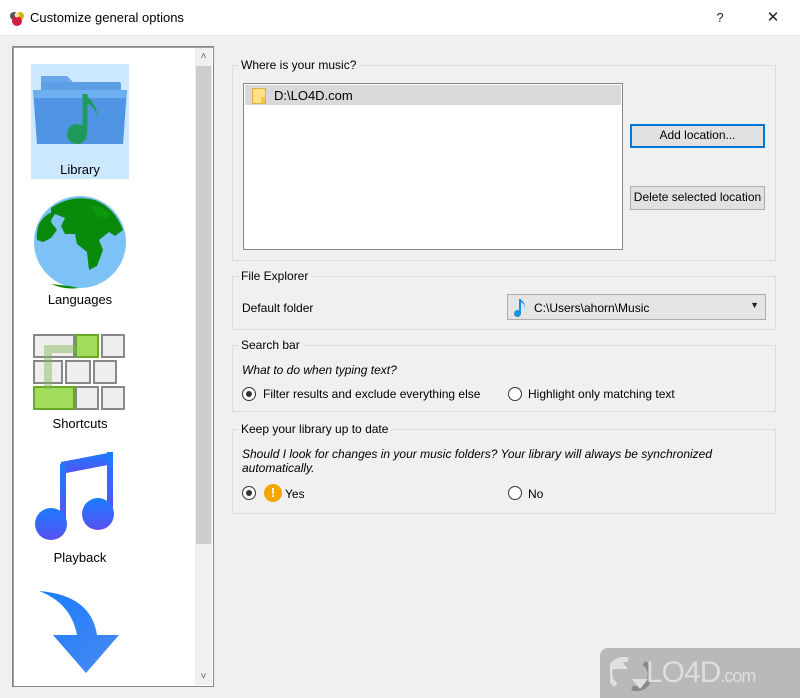  What do you see at coordinates (319, 370) in the screenshot?
I see `search-bar-question: What to do when typing text?` at bounding box center [319, 370].